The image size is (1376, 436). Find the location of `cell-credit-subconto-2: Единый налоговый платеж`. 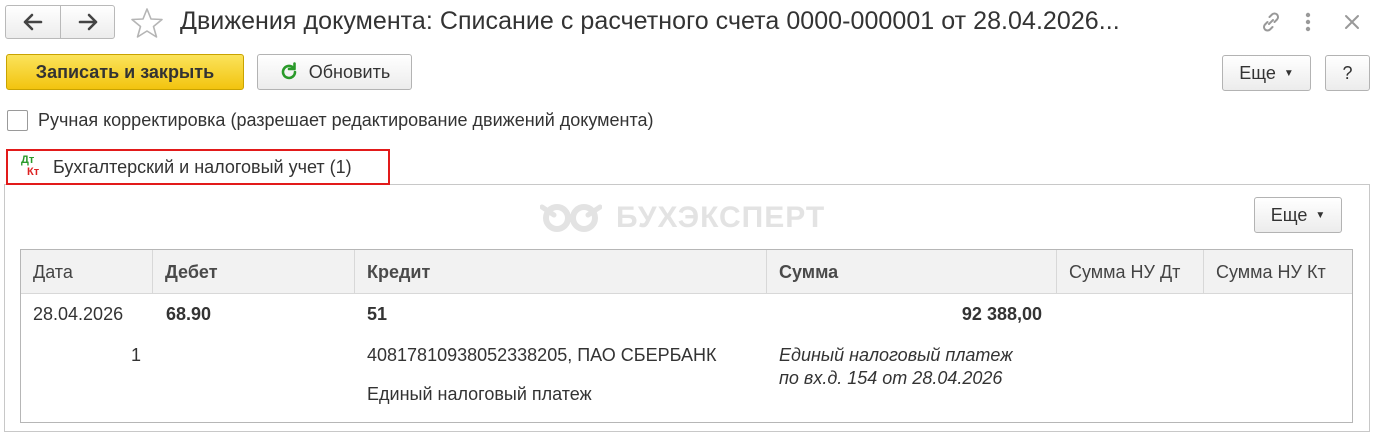

cell-credit-subconto-2: Единый налоговый платеж is located at coordinates (479, 394).